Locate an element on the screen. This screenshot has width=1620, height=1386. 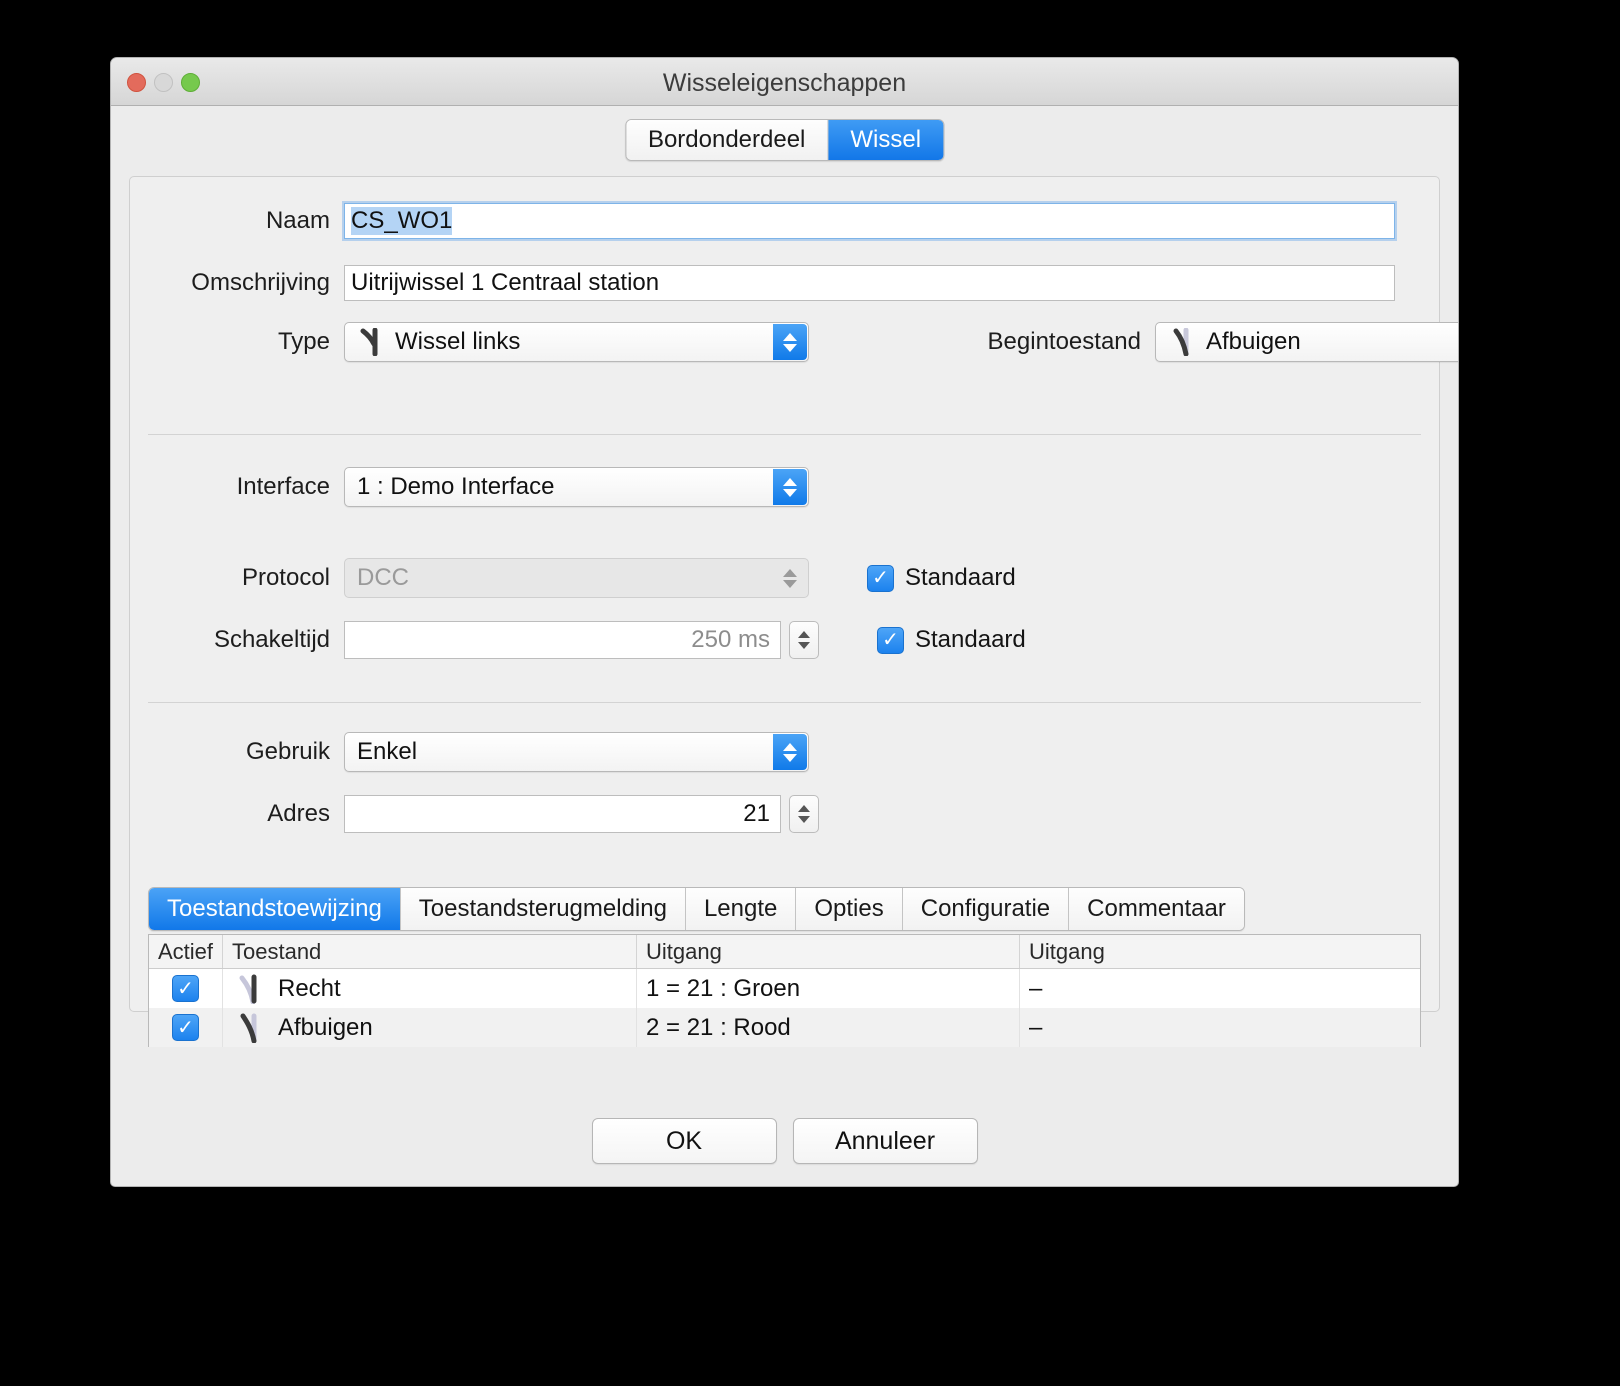
dialog-footer: OK Annuleer is located at coordinates (784, 1141).